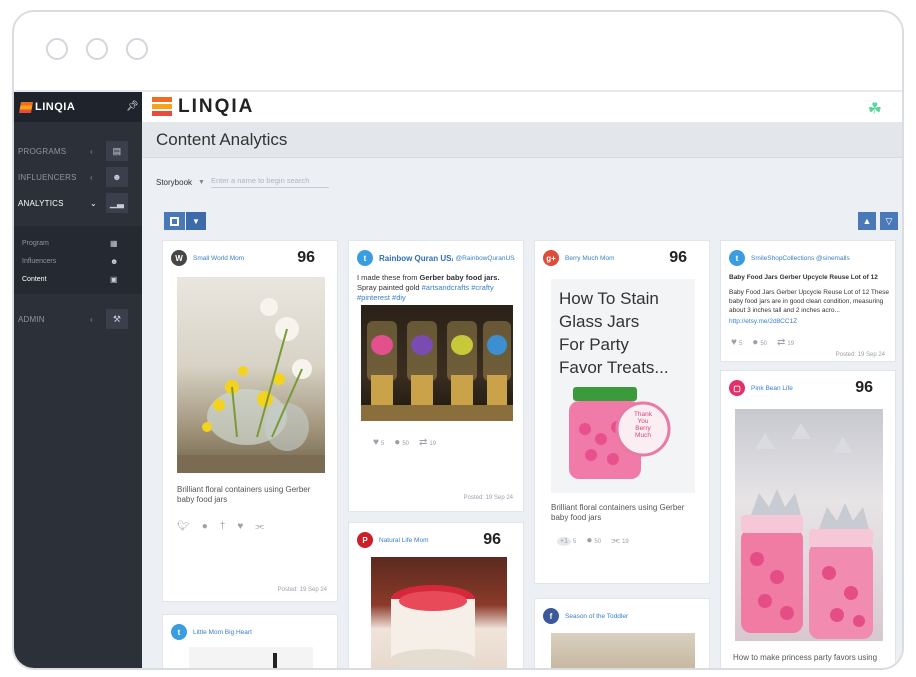 The image size is (916, 677). Describe the element at coordinates (91, 319) in the screenshot. I see `chevron-left-icon: ‹` at that location.